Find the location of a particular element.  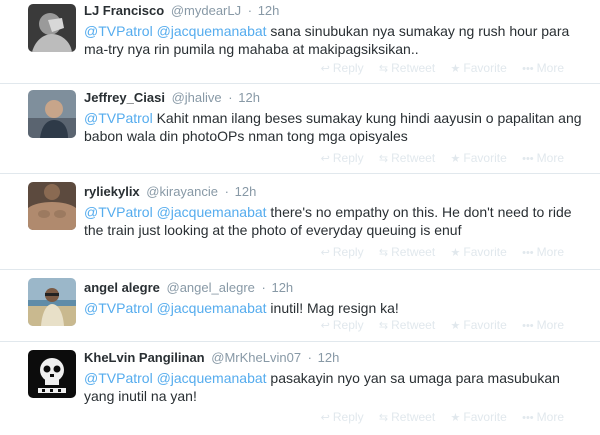

author-fullname: LJ Francisco is located at coordinates (124, 10).